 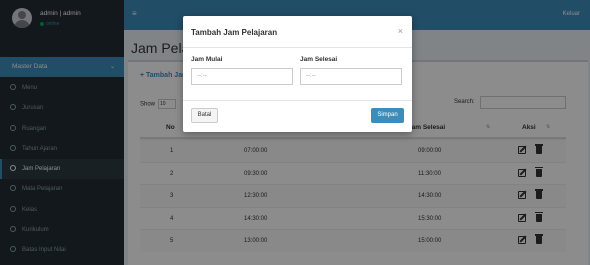 I want to click on jam-selesai-label: Jam Selesai, so click(x=319, y=59).